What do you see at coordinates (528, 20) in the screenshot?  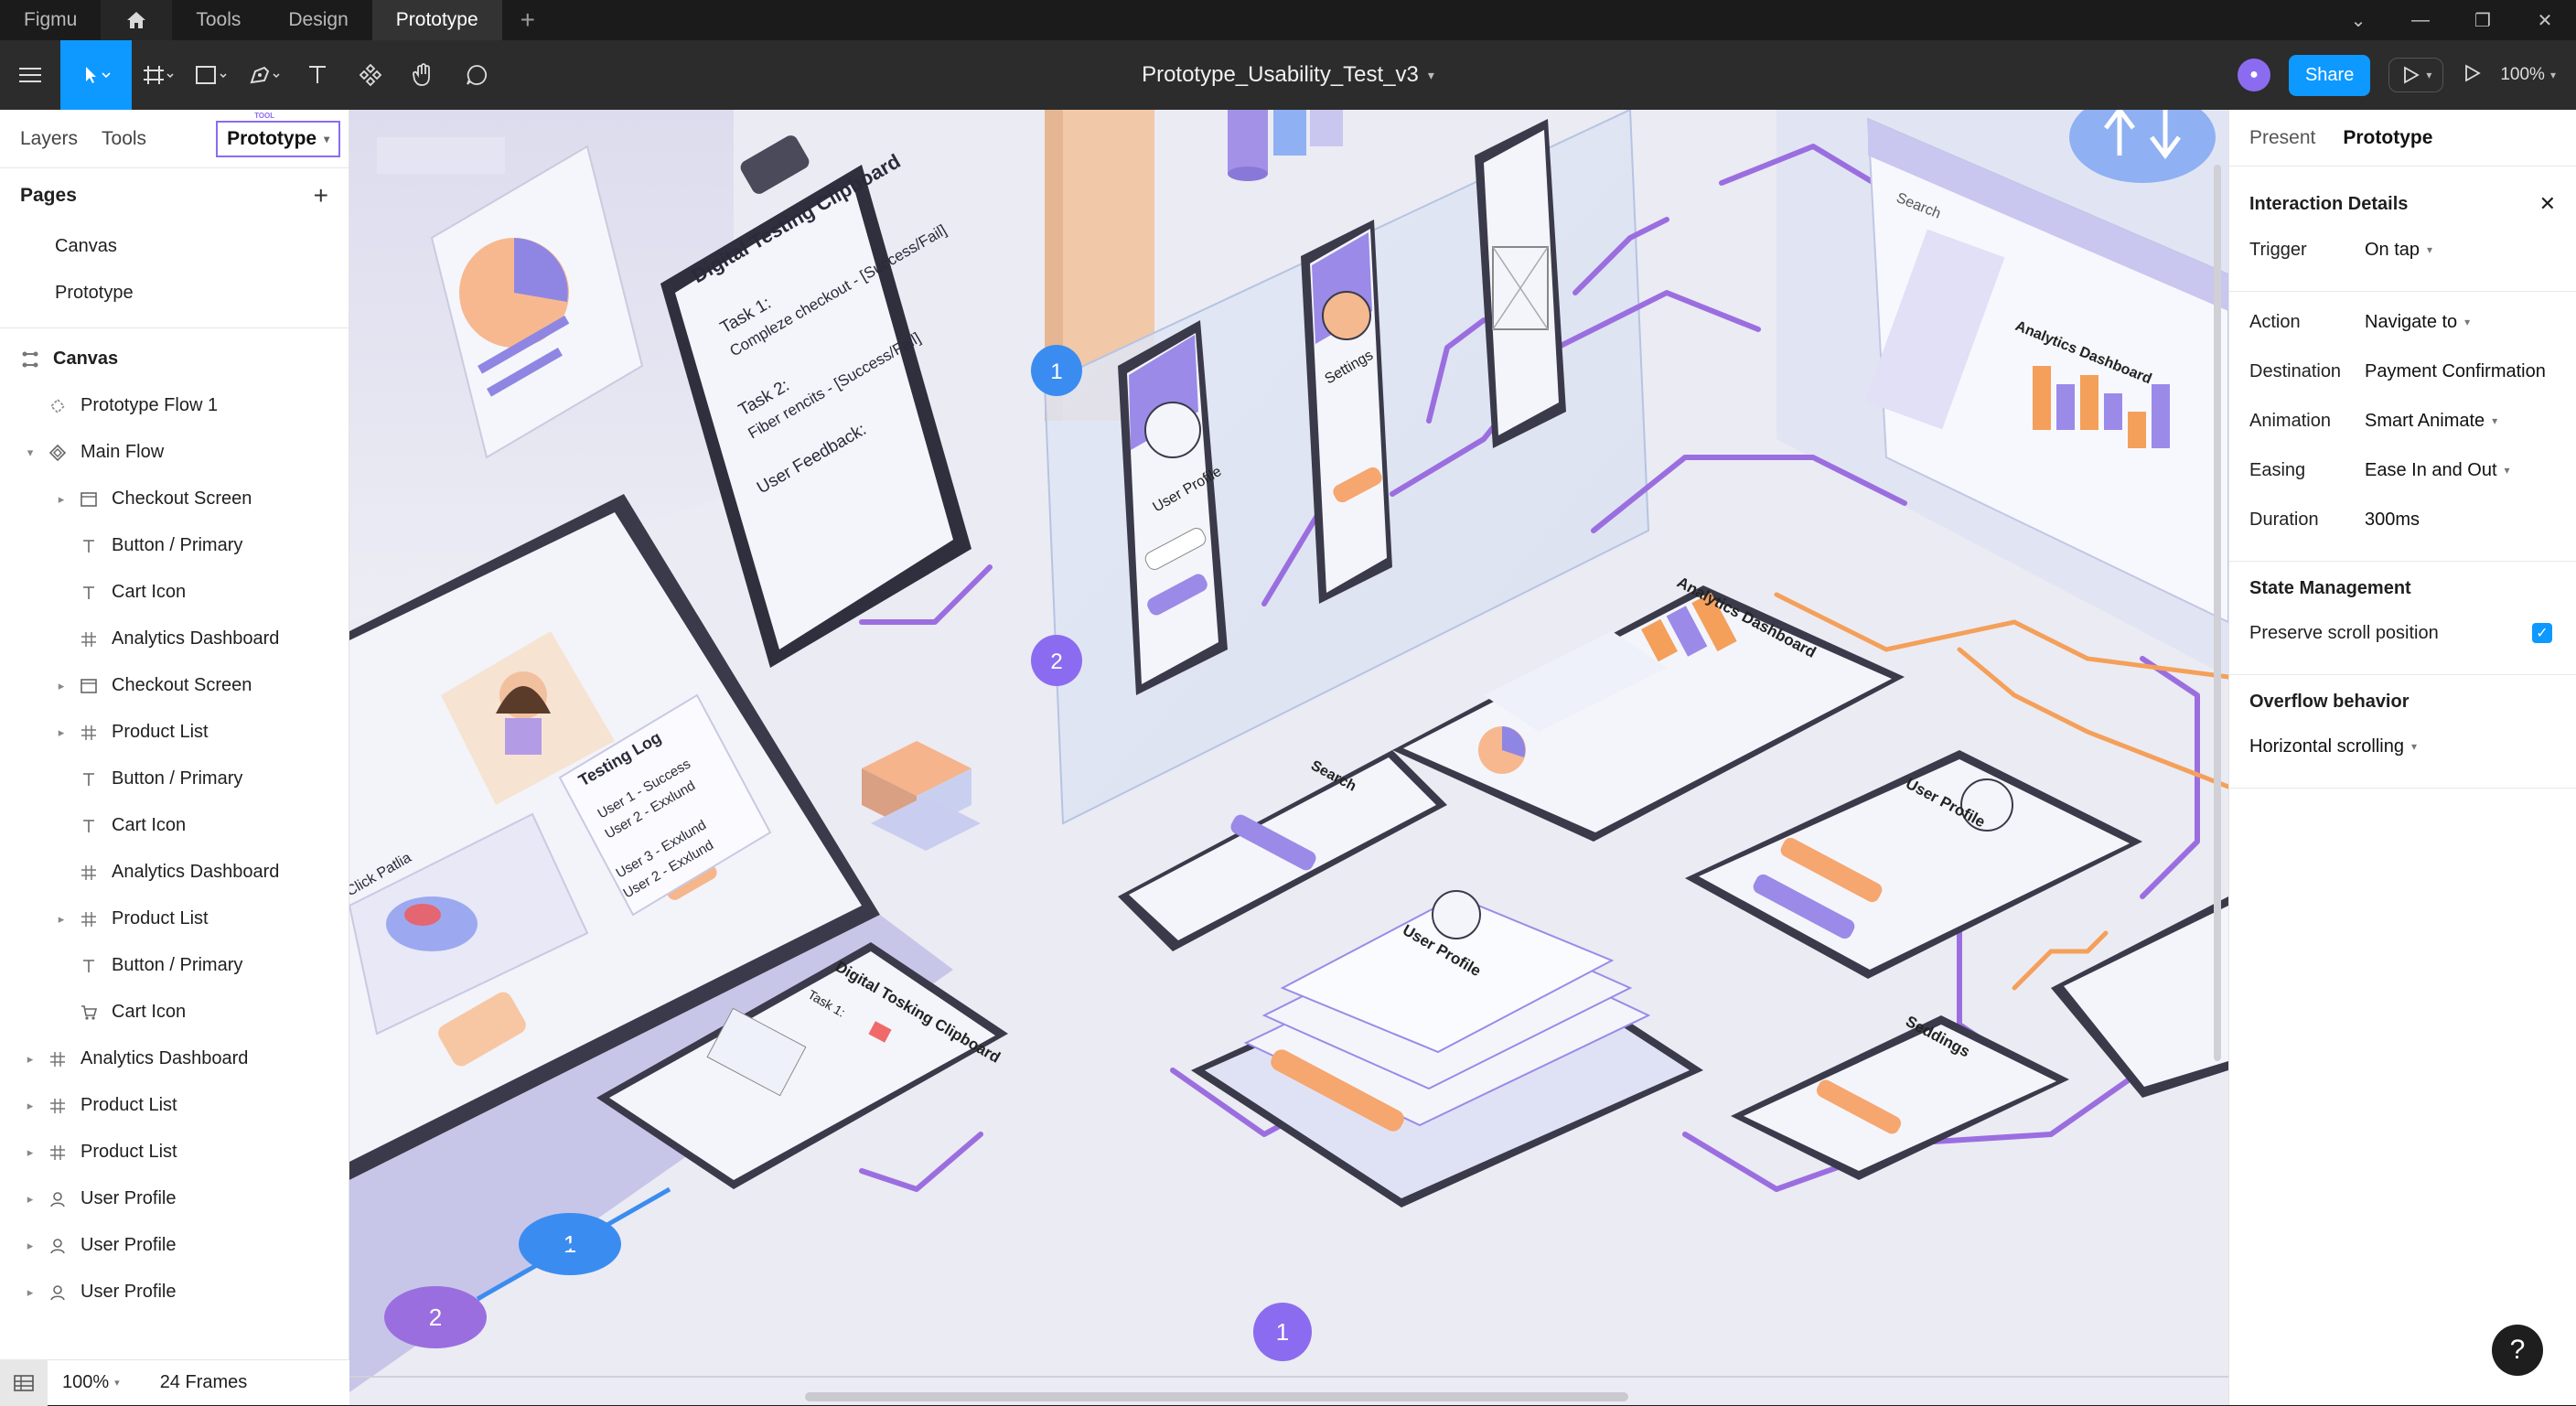 I see `new-tab-plus-icon: +` at bounding box center [528, 20].